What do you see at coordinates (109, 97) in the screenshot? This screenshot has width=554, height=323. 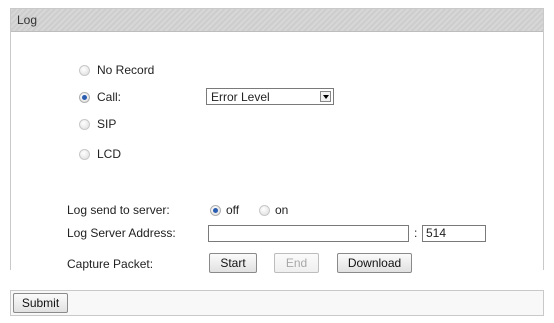 I see `radio-call-label: Call:` at bounding box center [109, 97].